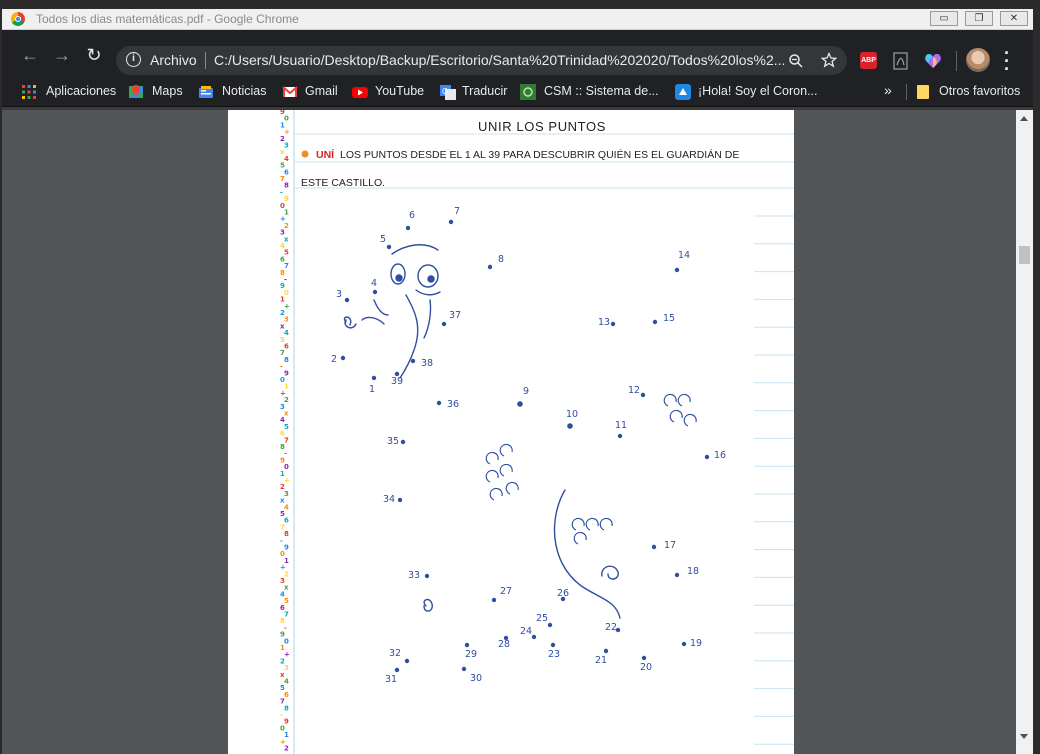  I want to click on maps-icon, so click(136, 92).